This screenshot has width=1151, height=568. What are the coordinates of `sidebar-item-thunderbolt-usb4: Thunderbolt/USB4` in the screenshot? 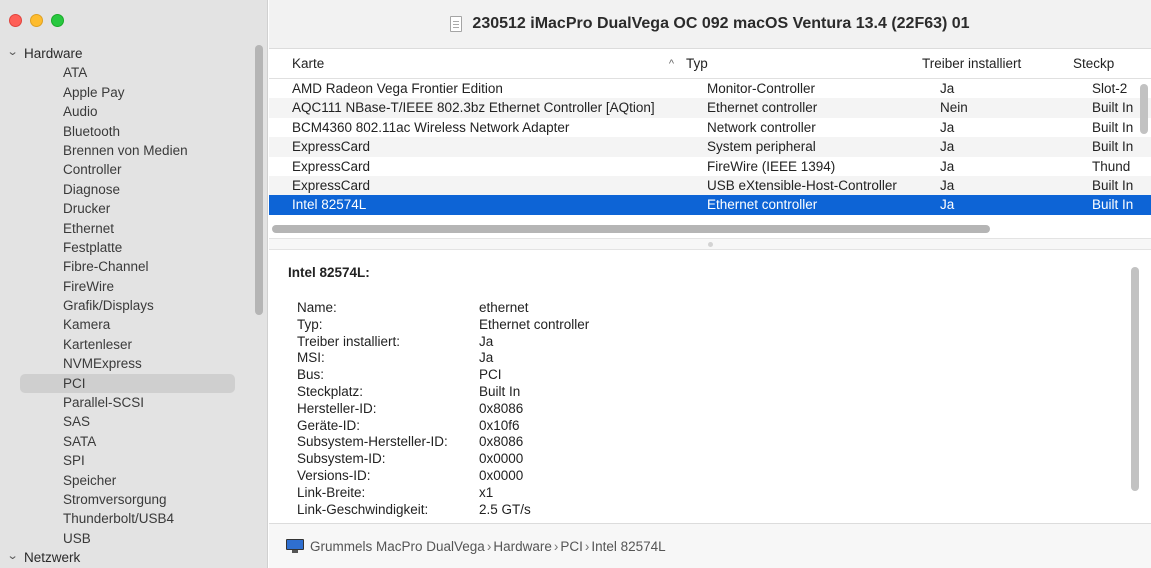 It's located at (125, 518).